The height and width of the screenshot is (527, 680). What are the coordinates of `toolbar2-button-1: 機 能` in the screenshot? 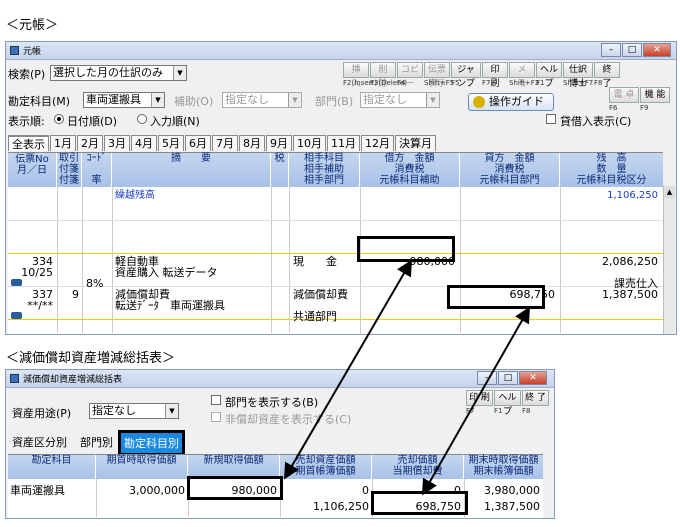 It's located at (655, 95).